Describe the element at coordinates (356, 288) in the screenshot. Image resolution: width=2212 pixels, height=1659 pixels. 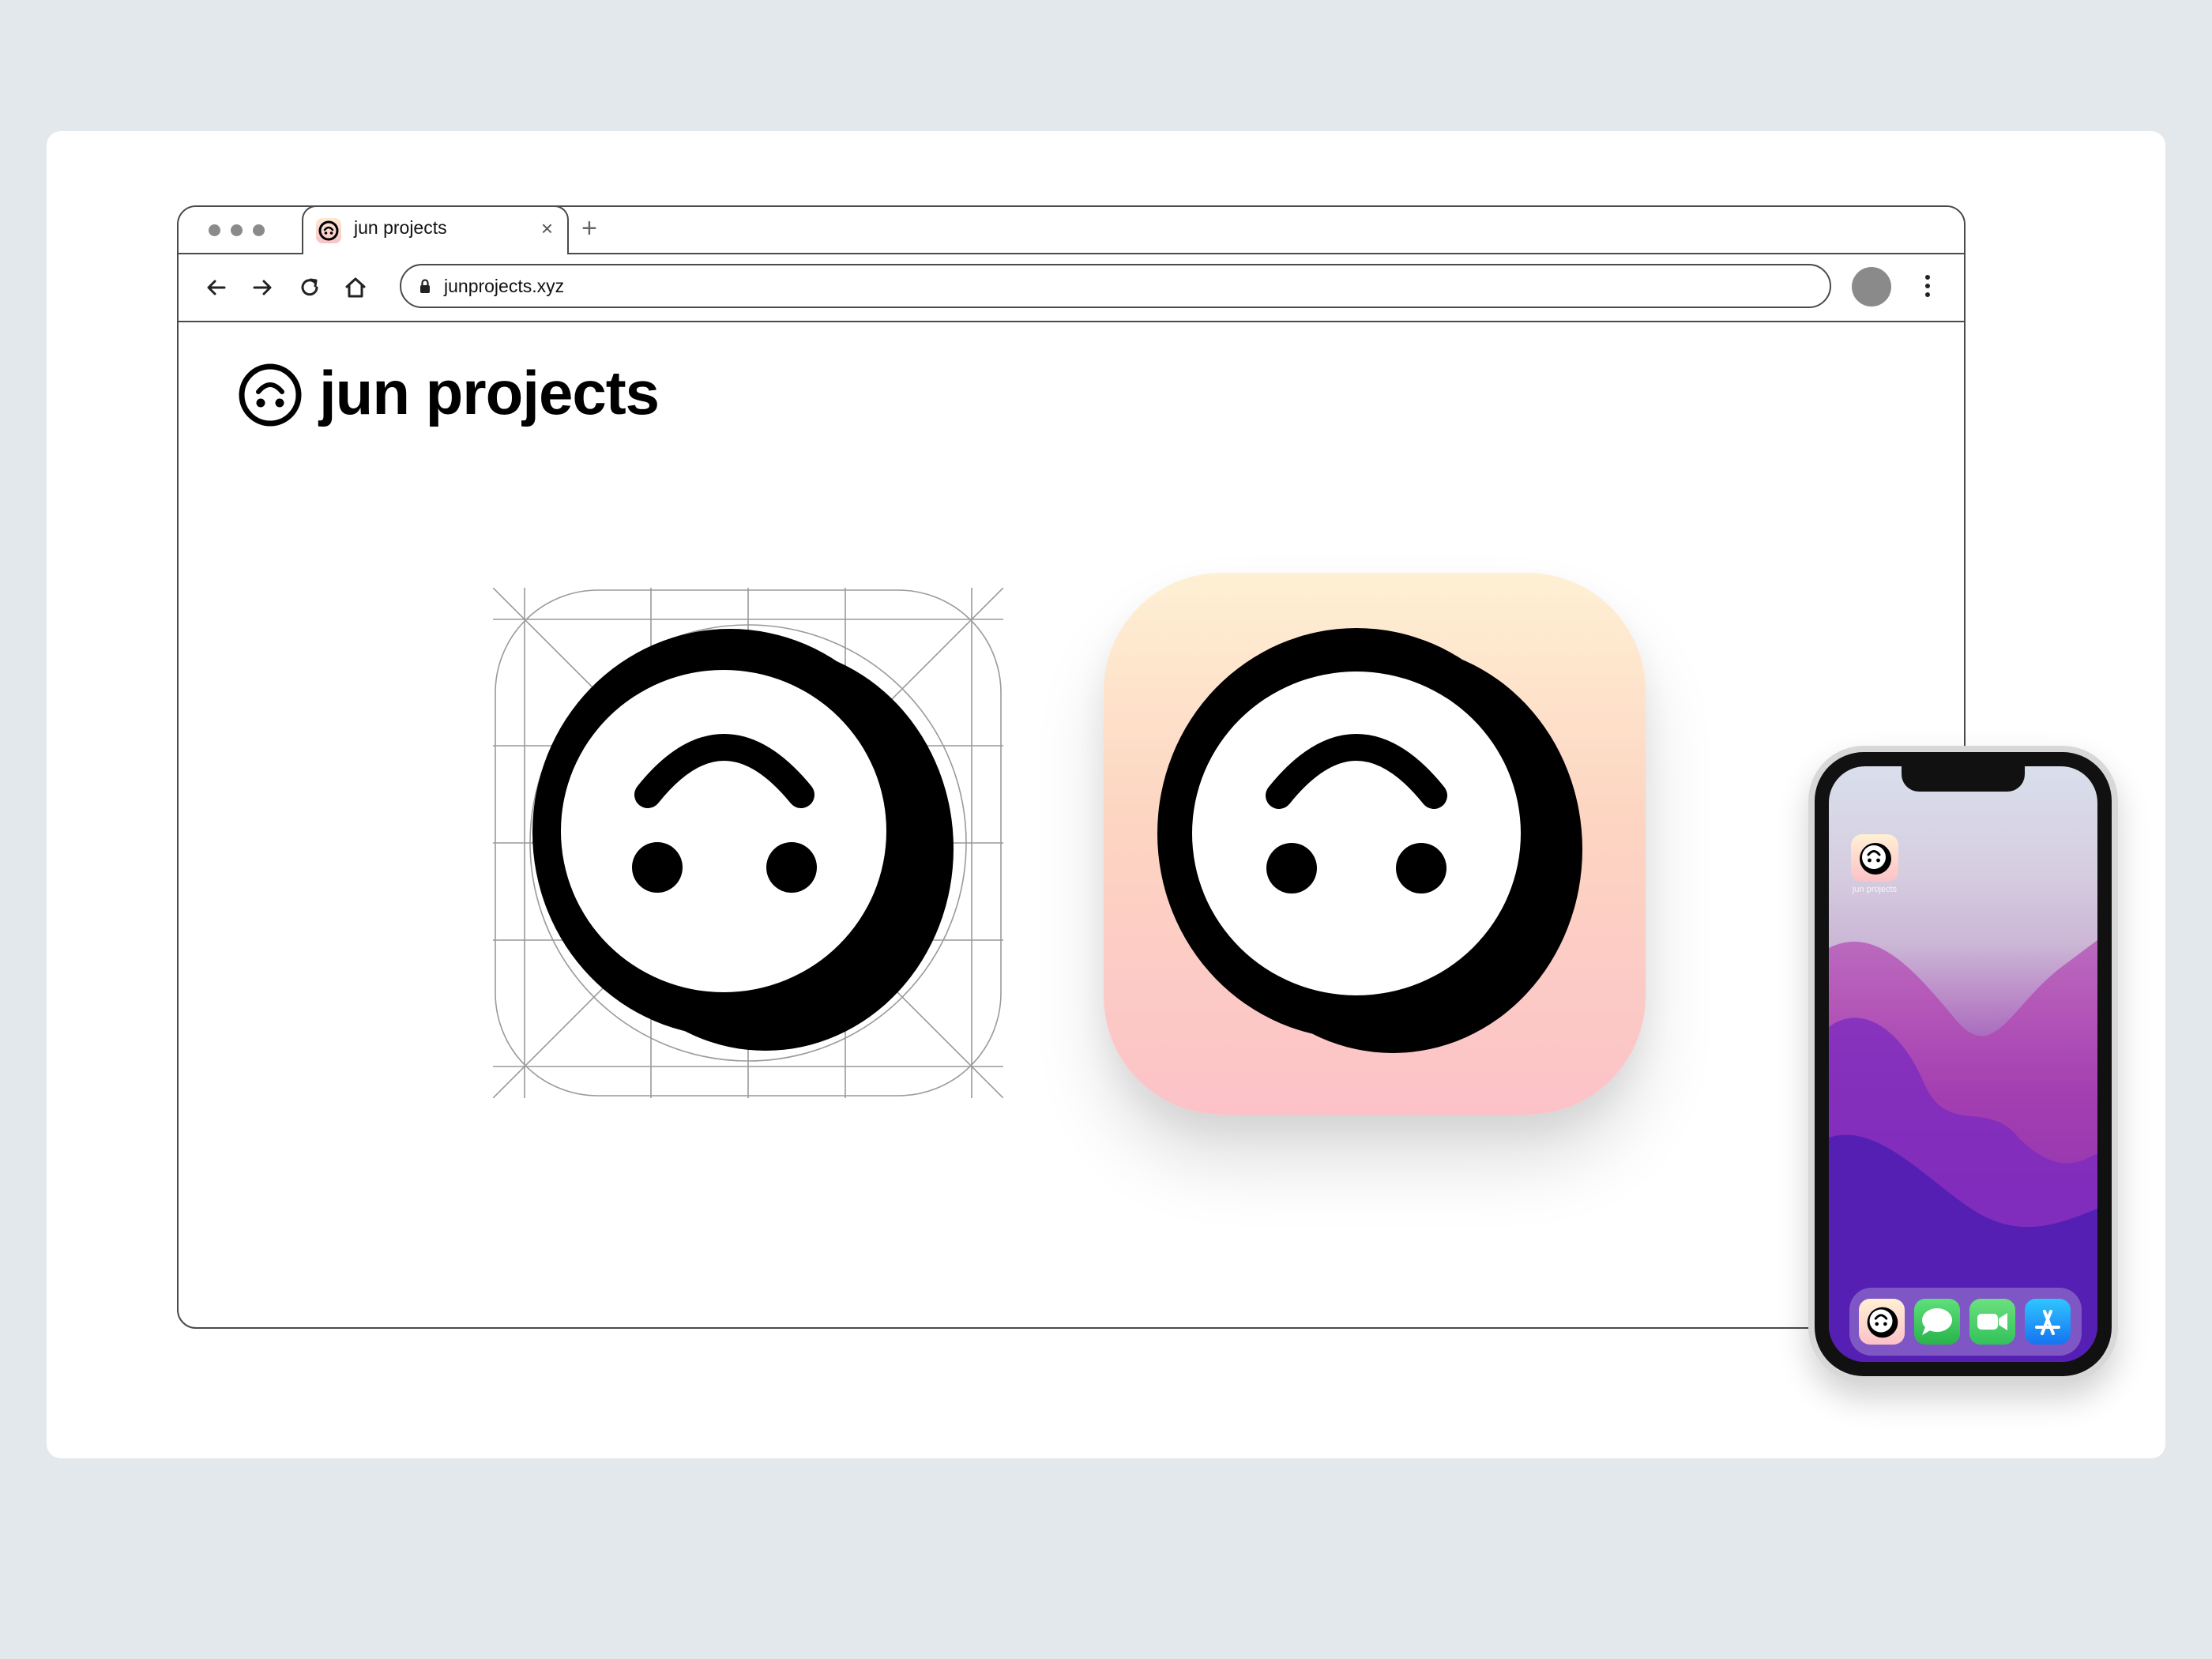
I see `home-icon` at that location.